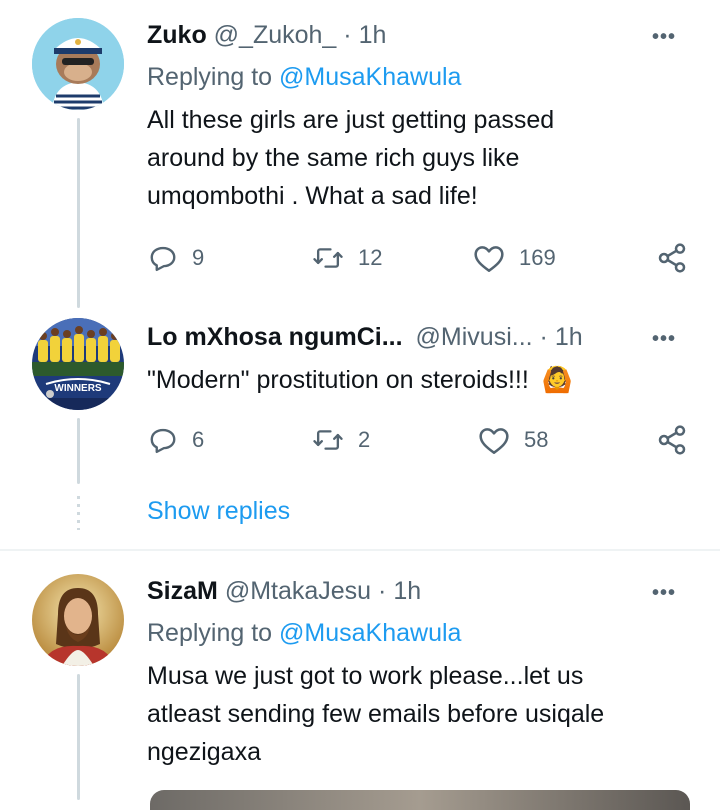 The height and width of the screenshot is (810, 720). I want to click on tweet-text: "Modern" prostitution on steroids!!! 🙆, so click(360, 380).